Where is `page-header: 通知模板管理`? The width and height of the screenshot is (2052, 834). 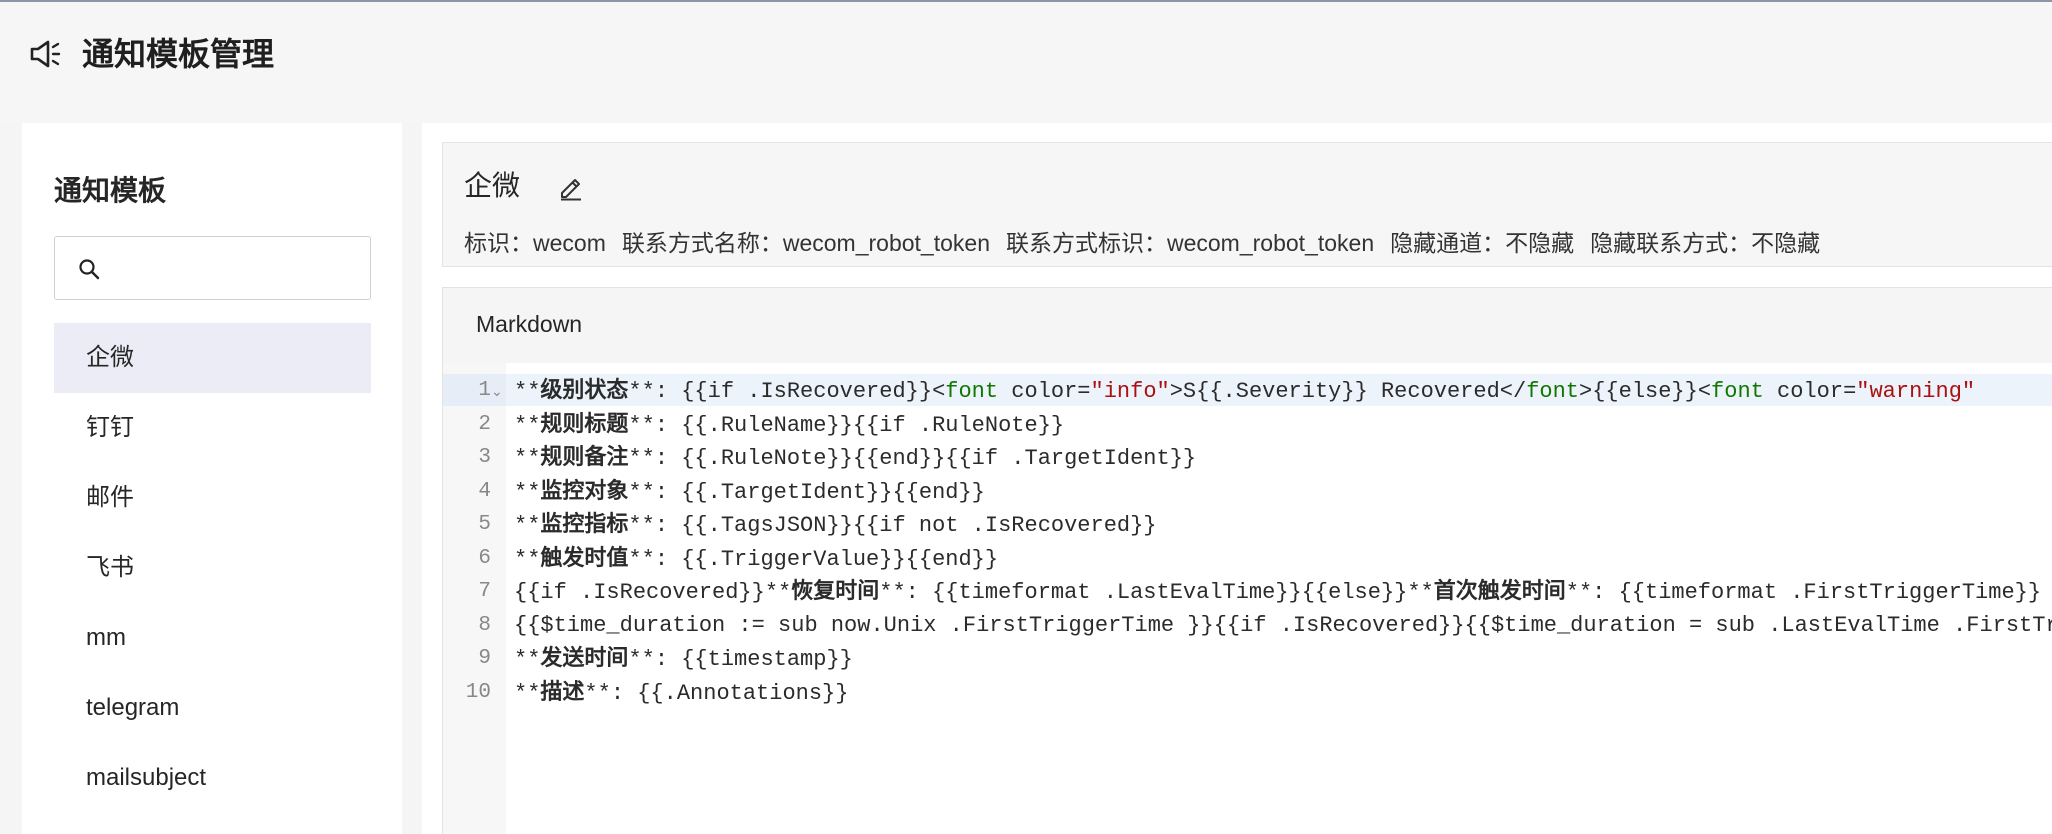 page-header: 通知模板管理 is located at coordinates (1026, 62).